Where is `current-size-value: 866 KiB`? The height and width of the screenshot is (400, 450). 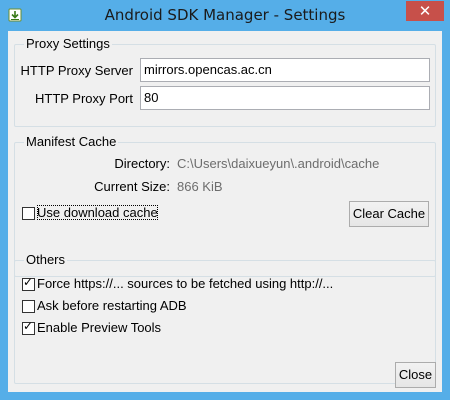
current-size-value: 866 KiB is located at coordinates (200, 186).